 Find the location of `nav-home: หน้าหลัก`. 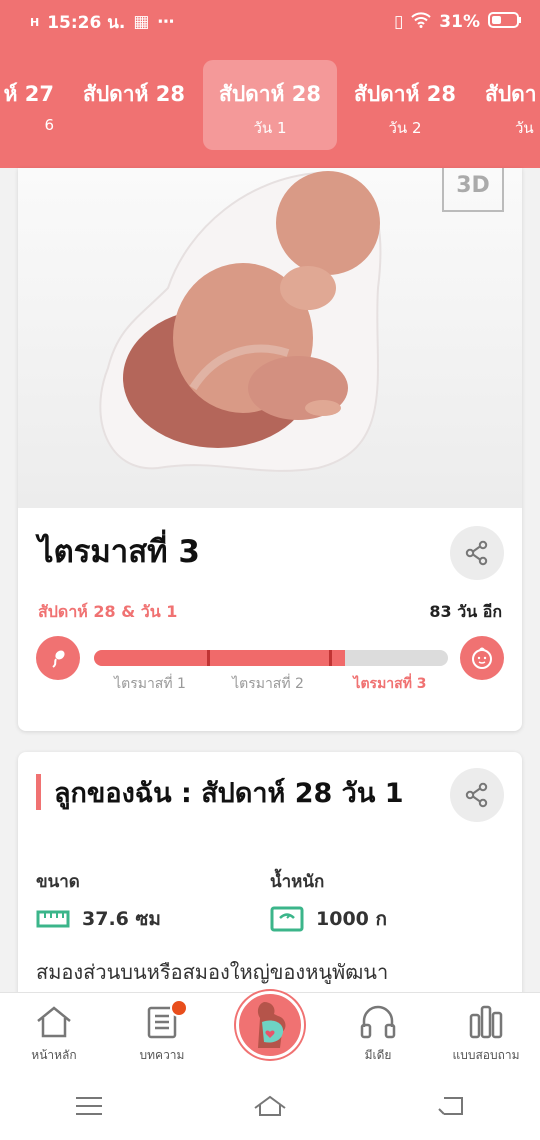

nav-home: หน้าหลัก is located at coordinates (54, 1035).